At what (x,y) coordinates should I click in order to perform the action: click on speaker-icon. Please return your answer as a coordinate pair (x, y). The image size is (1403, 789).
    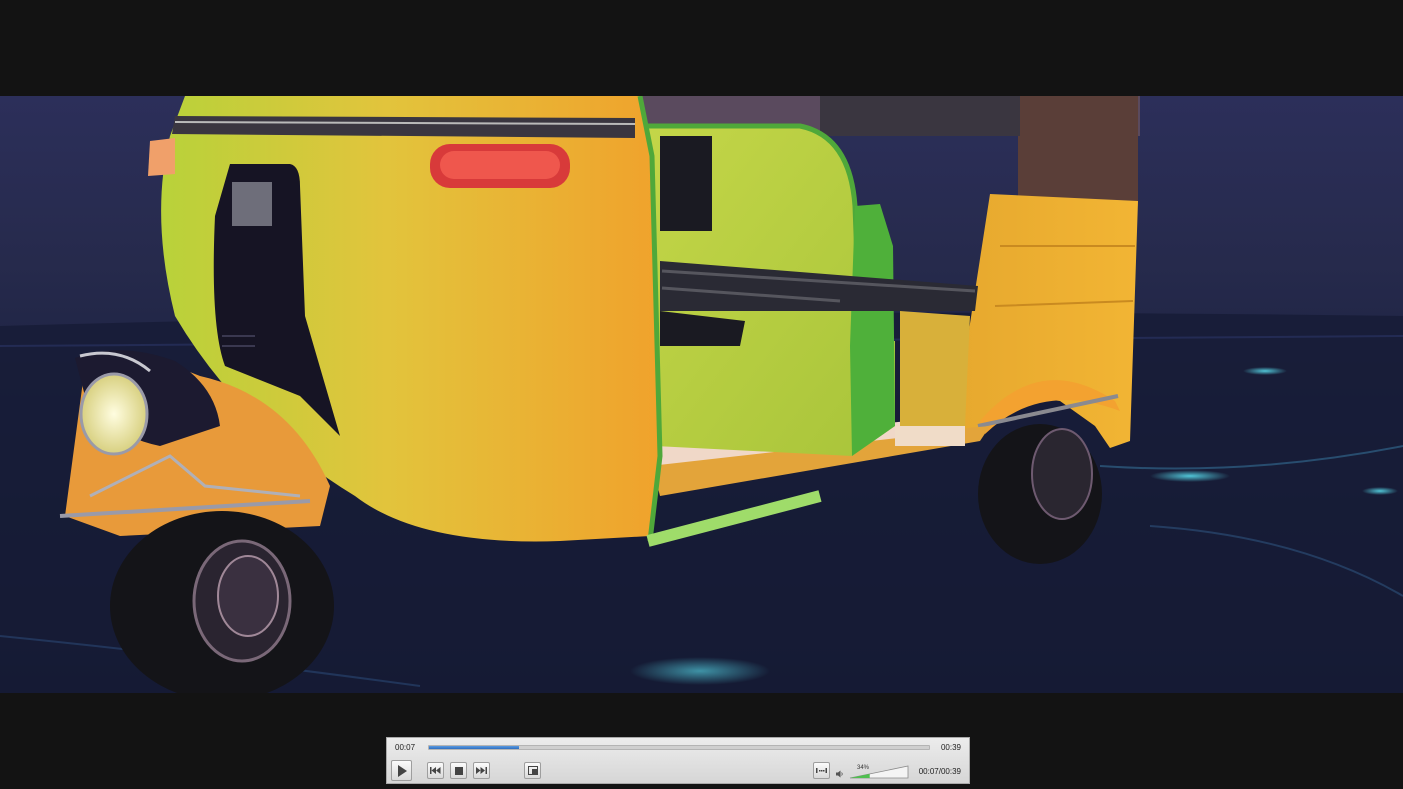
    Looking at the image, I should click on (840, 774).